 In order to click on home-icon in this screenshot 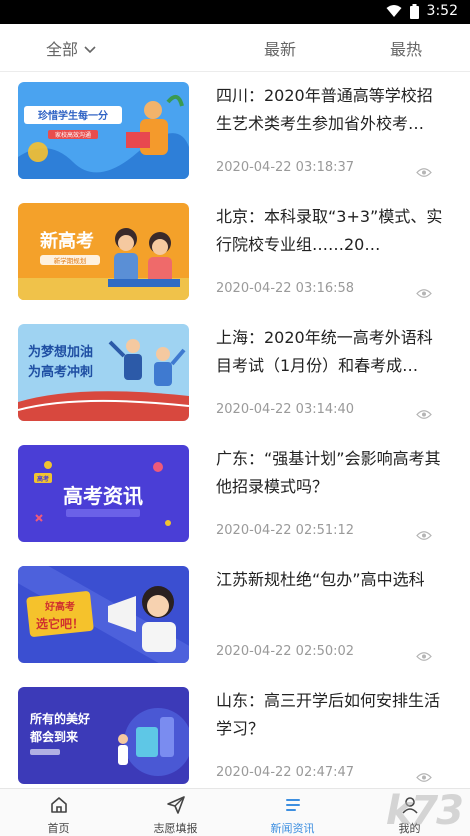, I will do `click(59, 807)`.